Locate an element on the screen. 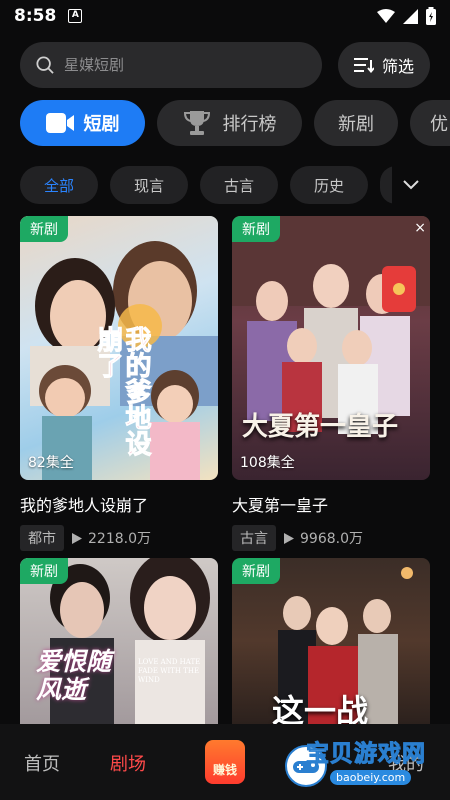  wifi-icon is located at coordinates (386, 16).